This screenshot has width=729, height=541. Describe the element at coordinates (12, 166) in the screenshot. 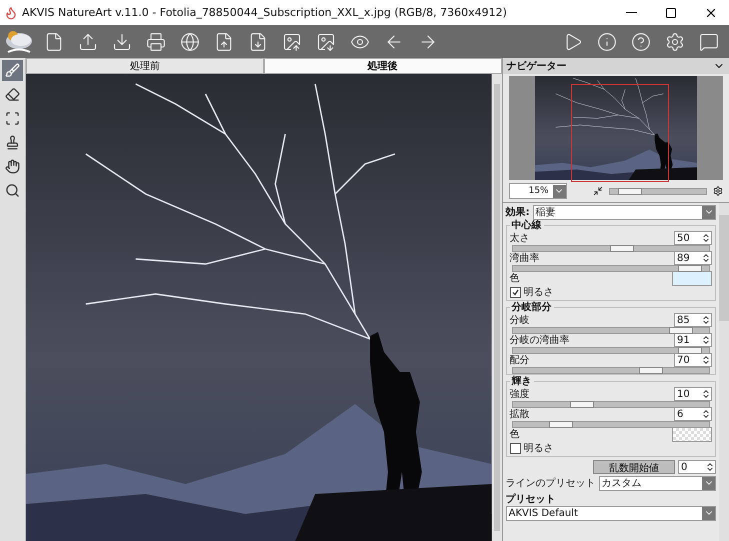

I see `hand-icon` at that location.